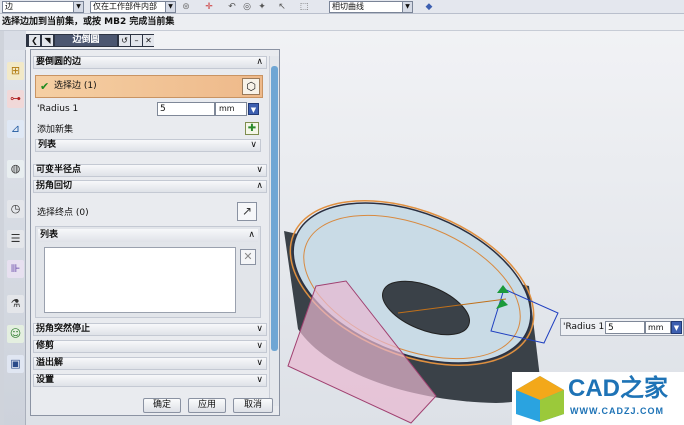  Describe the element at coordinates (150, 346) in the screenshot. I see `section-trim: 修剪 ∨` at that location.